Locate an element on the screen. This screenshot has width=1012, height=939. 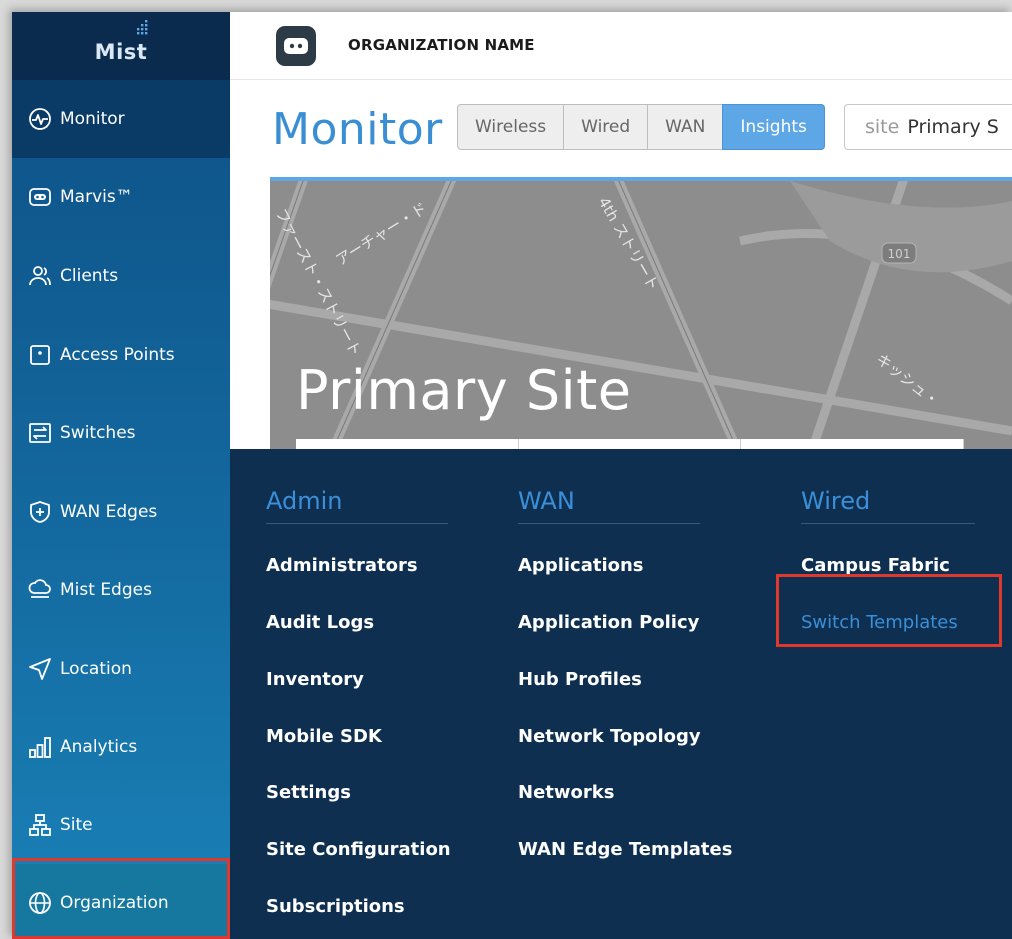
menu-heading-admin: Admin is located at coordinates (357, 505).